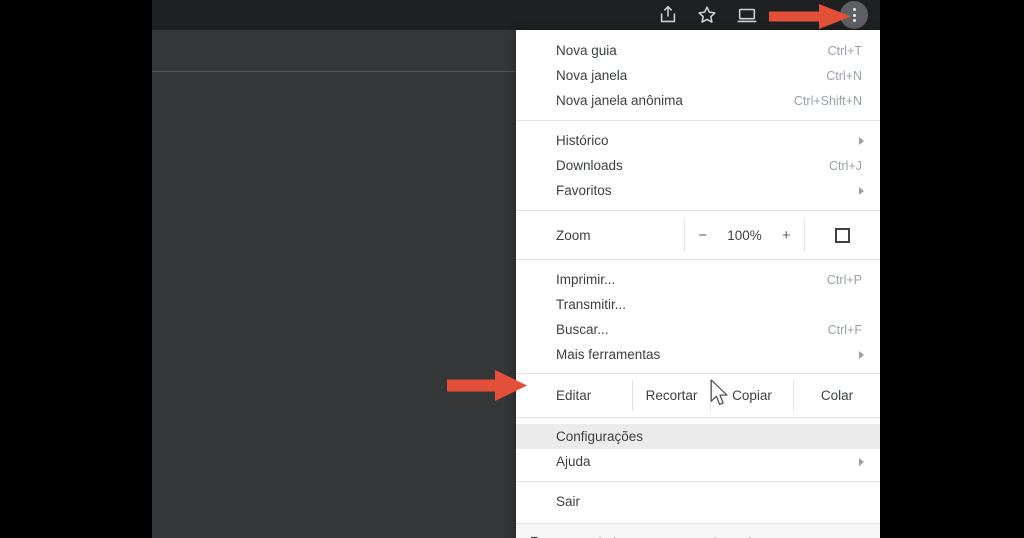 Image resolution: width=1024 pixels, height=538 pixels. I want to click on menu-row-zoom: Zoom − 100% +, so click(698, 235).